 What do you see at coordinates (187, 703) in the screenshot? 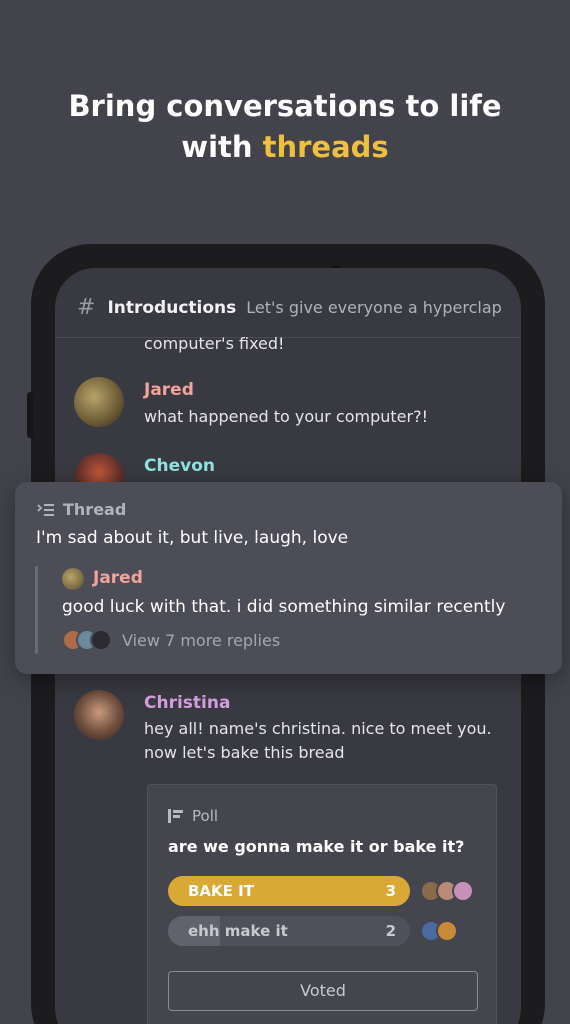
I see `username: Christina` at bounding box center [187, 703].